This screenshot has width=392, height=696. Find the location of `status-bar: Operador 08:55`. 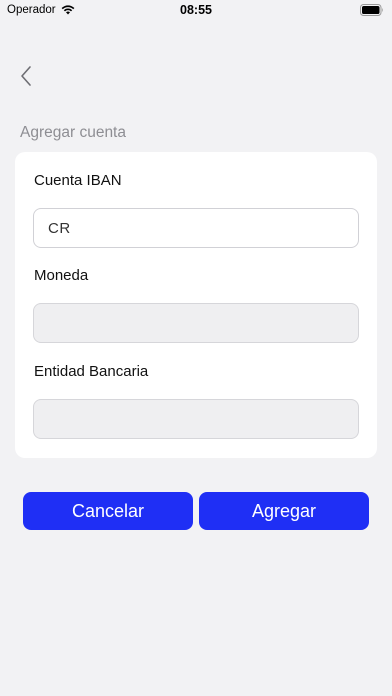

status-bar: Operador 08:55 is located at coordinates (196, 11).